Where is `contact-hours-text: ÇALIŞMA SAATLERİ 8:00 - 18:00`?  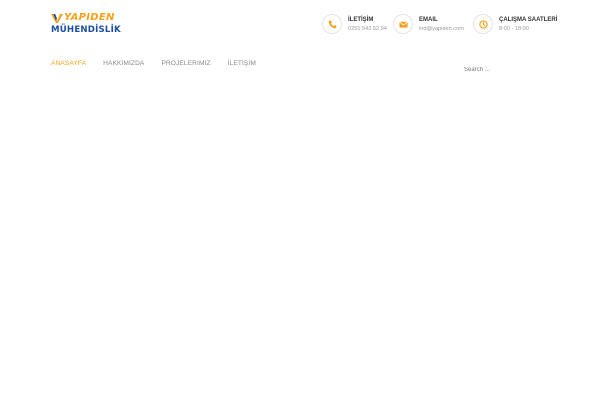 contact-hours-text: ÇALIŞMA SAATLERİ 8:00 - 18:00 is located at coordinates (528, 24).